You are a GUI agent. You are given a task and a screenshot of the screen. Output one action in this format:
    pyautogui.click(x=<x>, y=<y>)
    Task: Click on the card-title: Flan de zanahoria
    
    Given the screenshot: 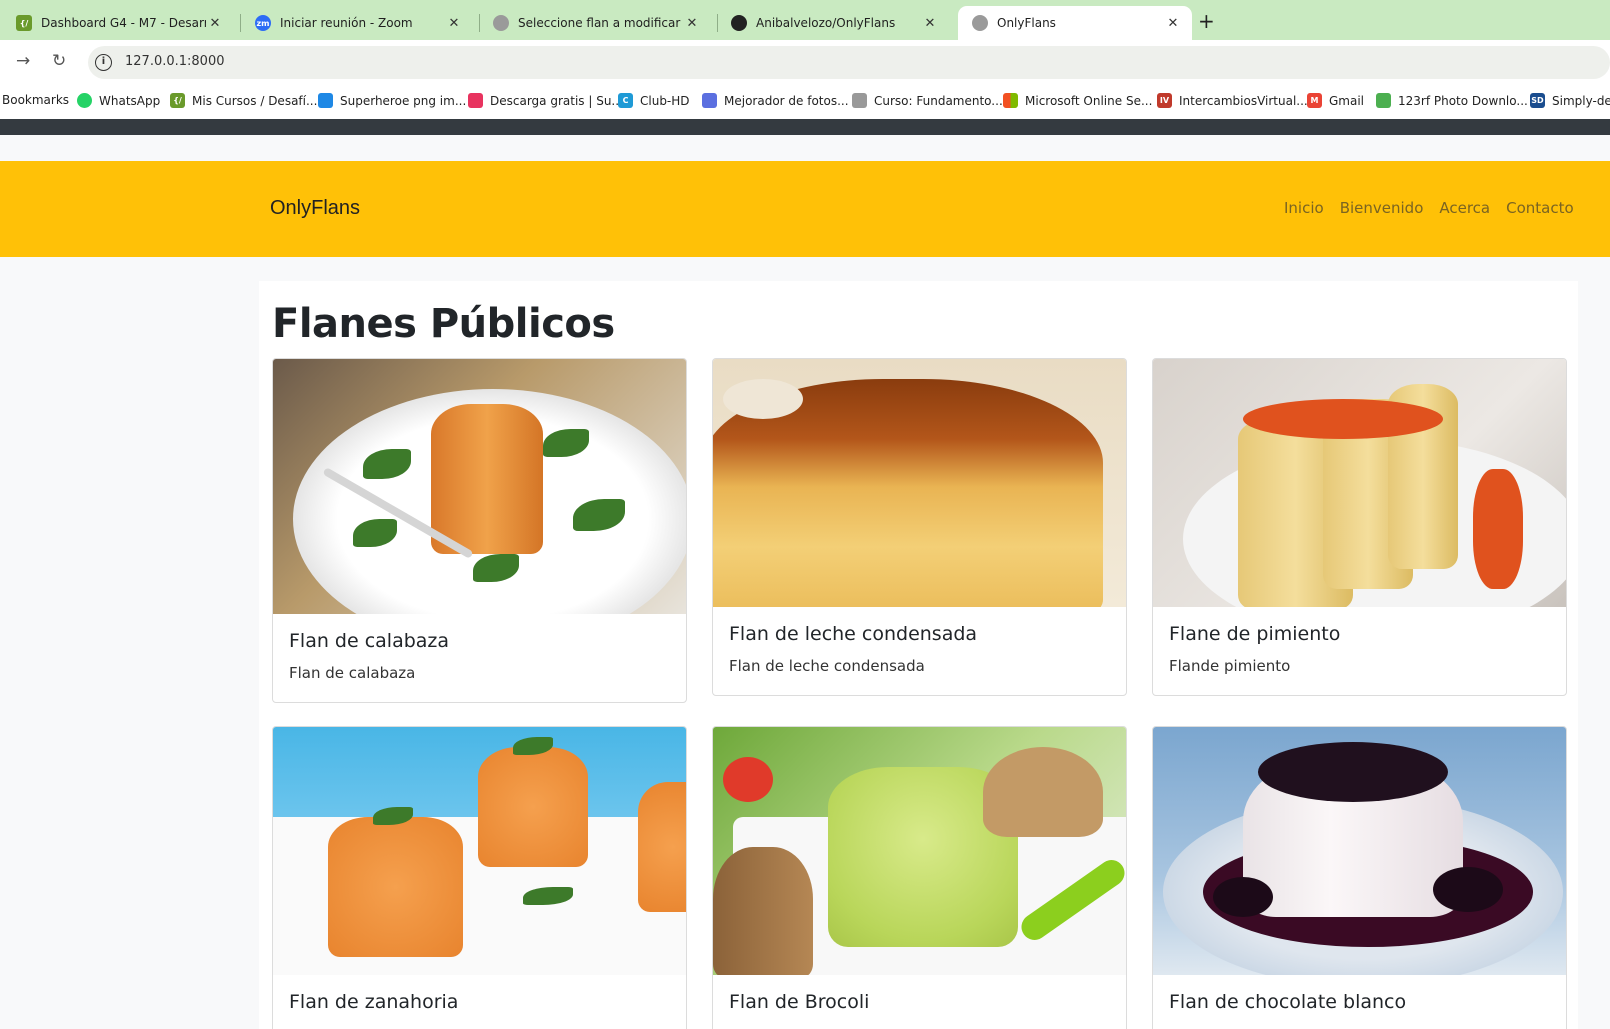 What is the action you would take?
    pyautogui.click(x=374, y=1002)
    